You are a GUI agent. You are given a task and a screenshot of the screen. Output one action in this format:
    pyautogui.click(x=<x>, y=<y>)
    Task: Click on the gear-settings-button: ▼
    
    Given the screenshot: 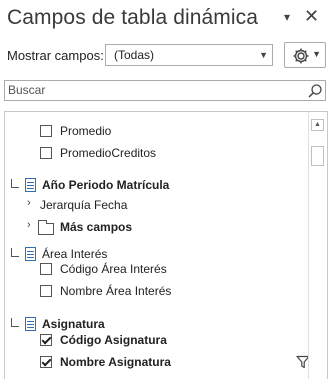 What is the action you would take?
    pyautogui.click(x=305, y=55)
    